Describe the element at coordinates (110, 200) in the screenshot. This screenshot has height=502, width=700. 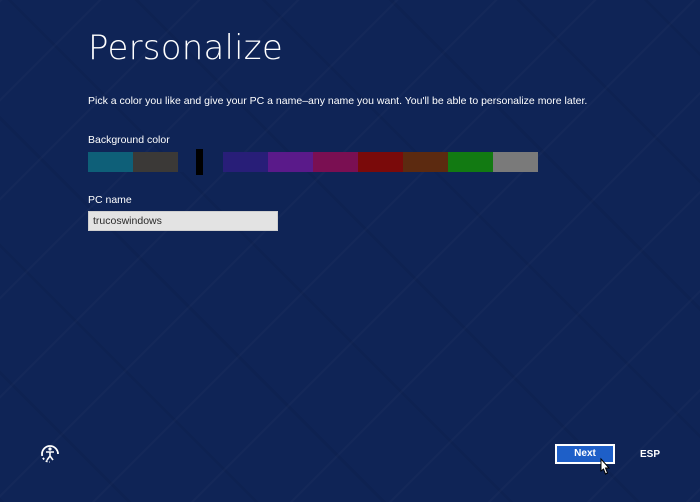
I see `pc-name-label: PC name` at that location.